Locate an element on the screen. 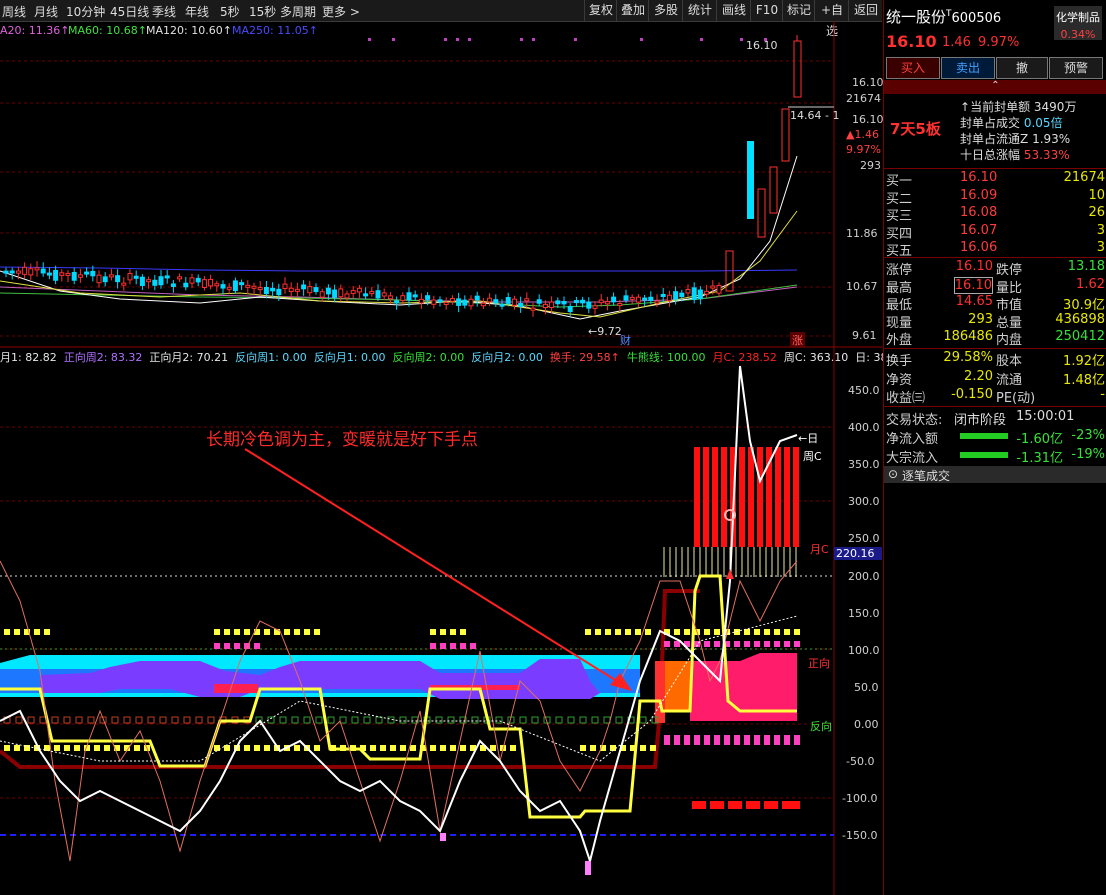 The height and width of the screenshot is (895, 1106). f10-button: F10 is located at coordinates (766, 10).